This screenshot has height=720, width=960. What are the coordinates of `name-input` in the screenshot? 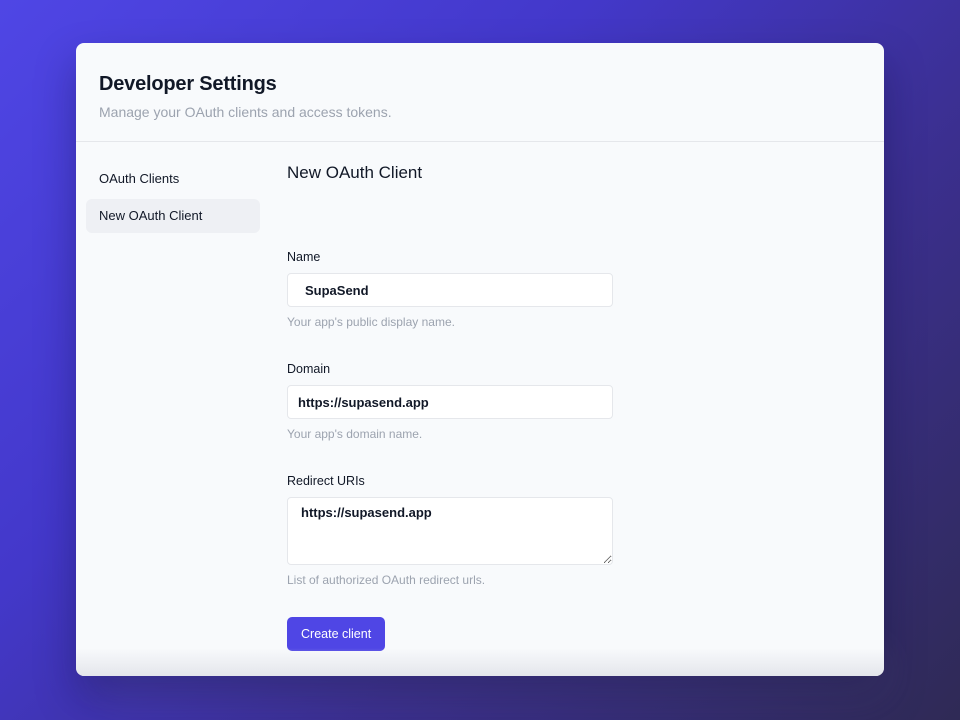 It's located at (450, 290).